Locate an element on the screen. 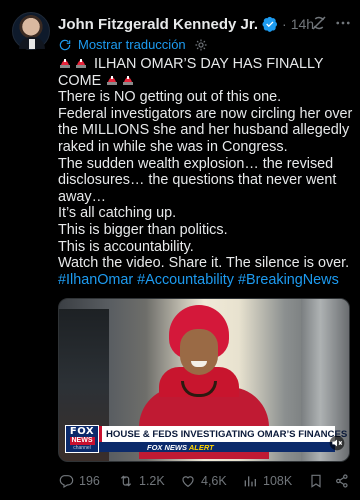  share-icon is located at coordinates (342, 481).